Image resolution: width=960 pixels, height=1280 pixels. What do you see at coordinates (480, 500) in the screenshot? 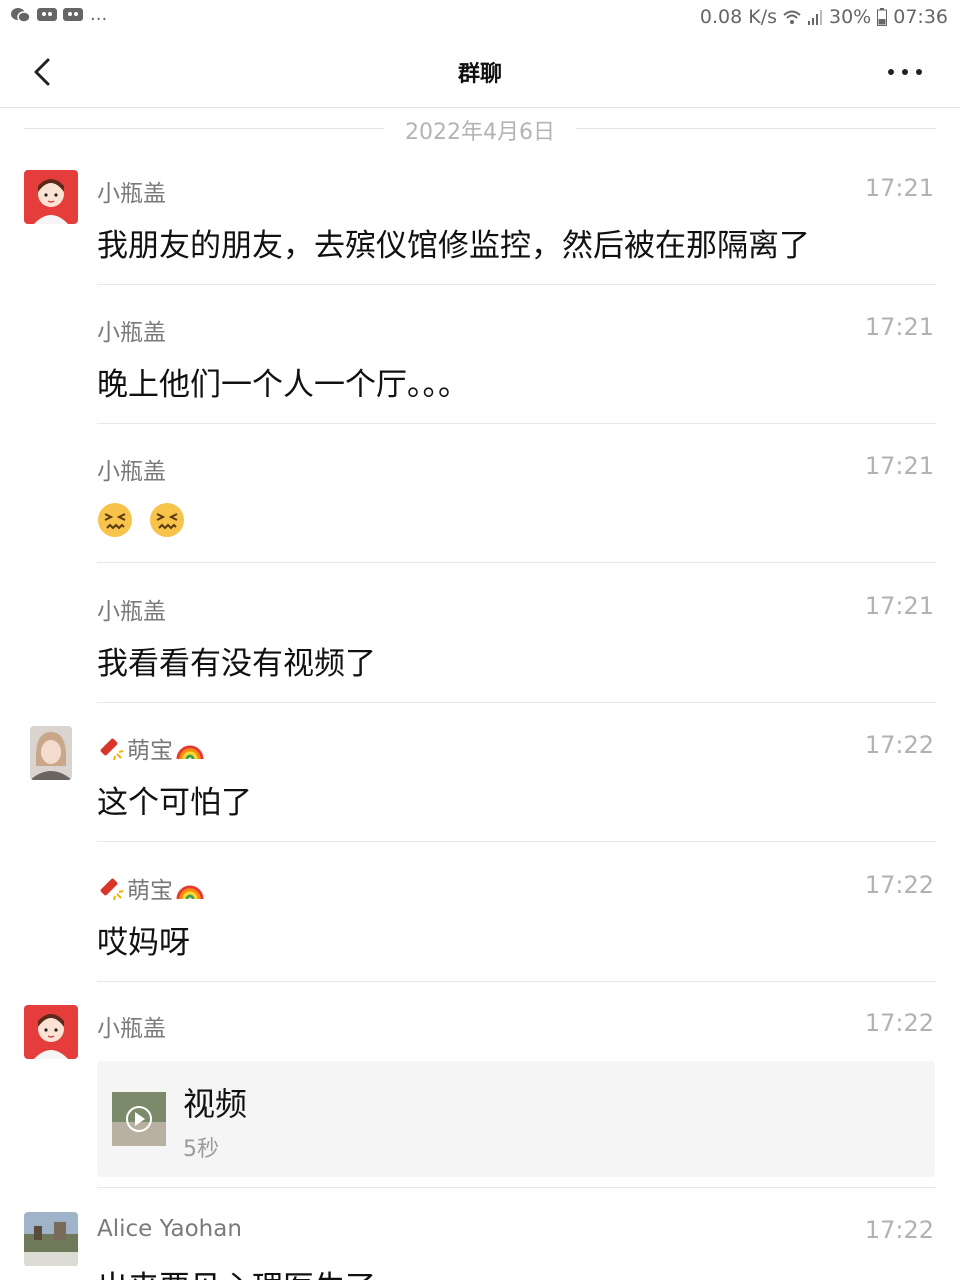
I see `message-item: 小瓶盖 17:21` at bounding box center [480, 500].